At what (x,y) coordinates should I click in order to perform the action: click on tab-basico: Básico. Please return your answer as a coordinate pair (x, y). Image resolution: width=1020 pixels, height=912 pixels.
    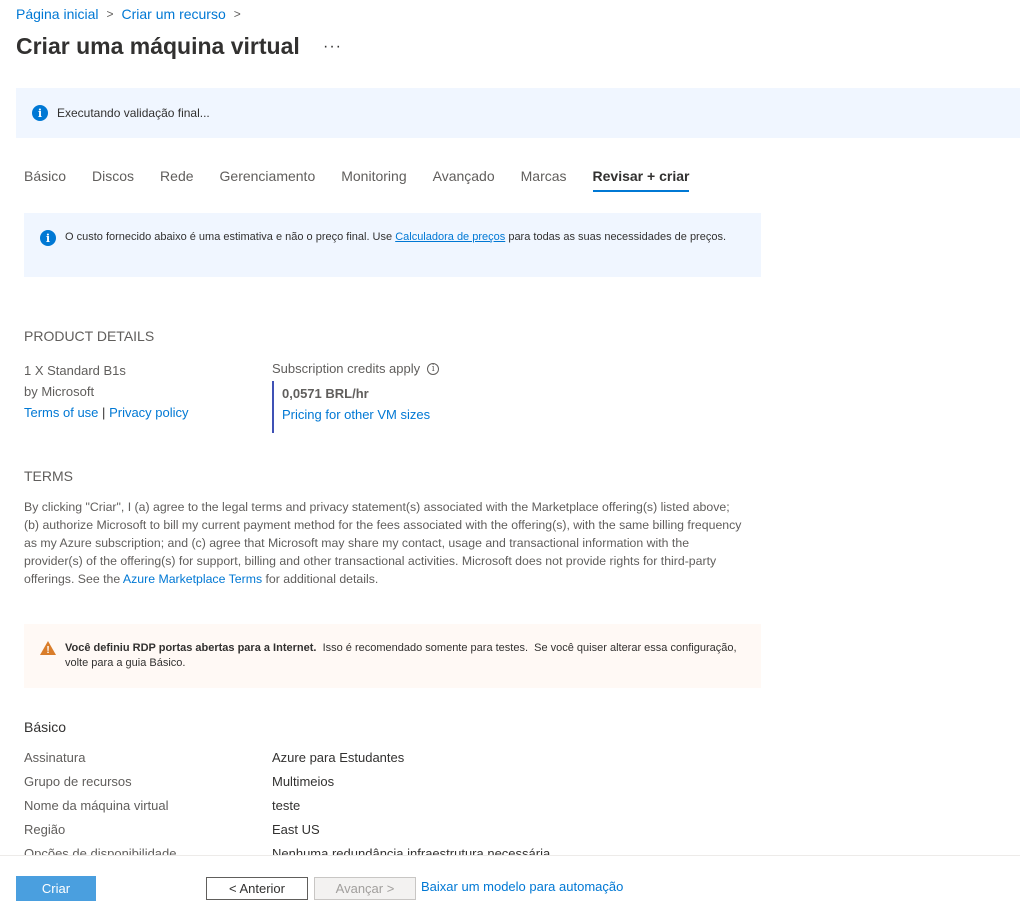
    Looking at the image, I should click on (45, 180).